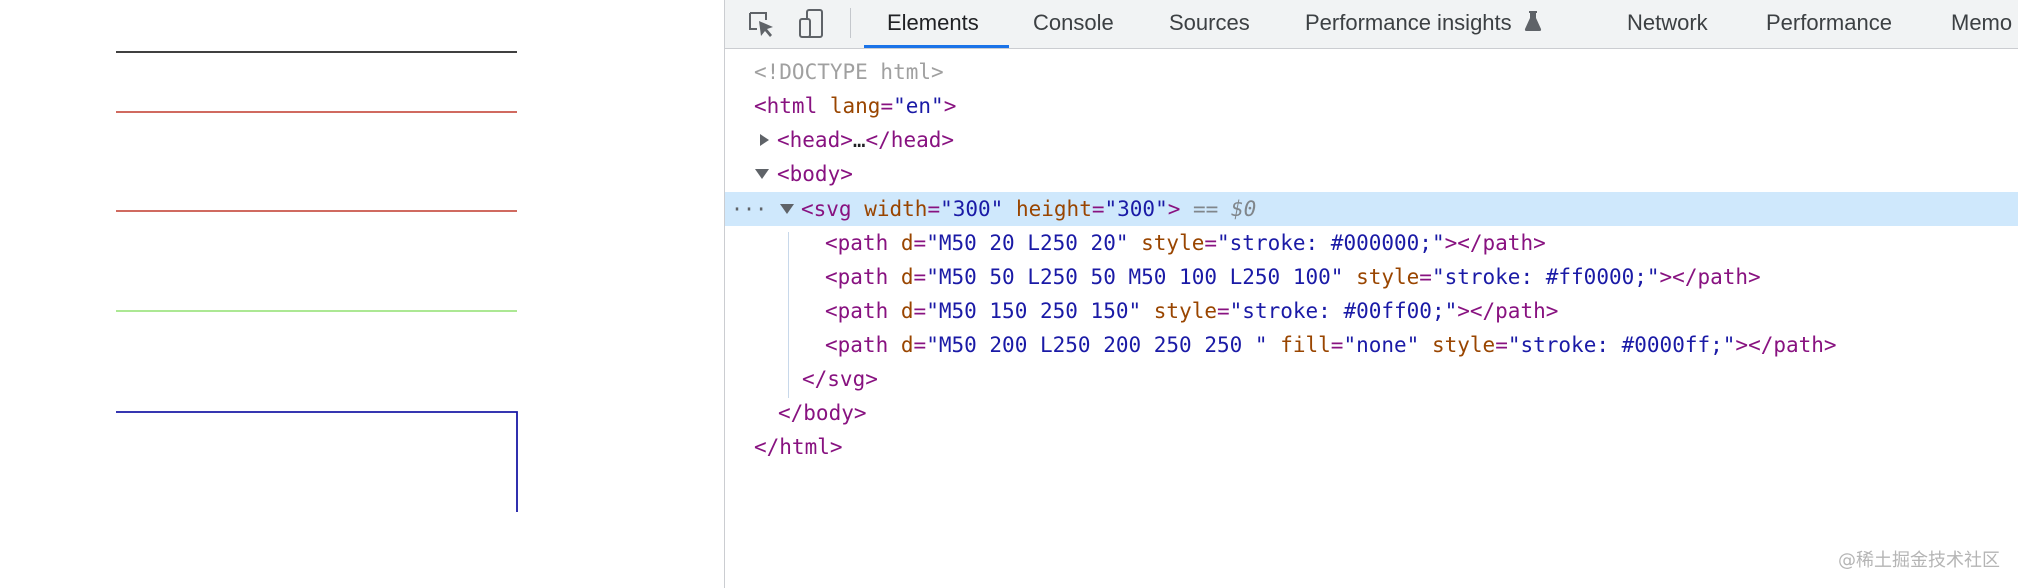 The image size is (2018, 588). I want to click on toolbar-separator, so click(850, 23).